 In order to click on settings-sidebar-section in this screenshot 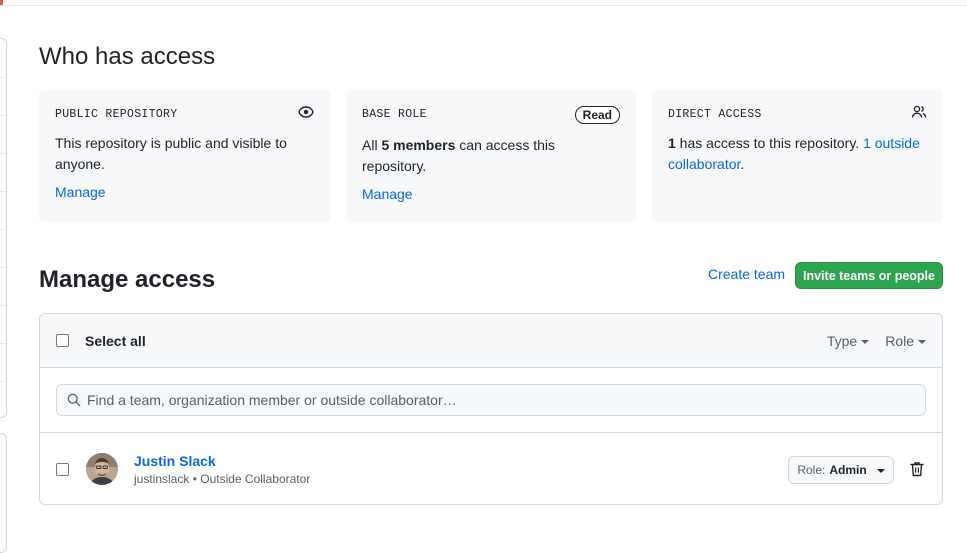, I will do `click(3, 493)`.